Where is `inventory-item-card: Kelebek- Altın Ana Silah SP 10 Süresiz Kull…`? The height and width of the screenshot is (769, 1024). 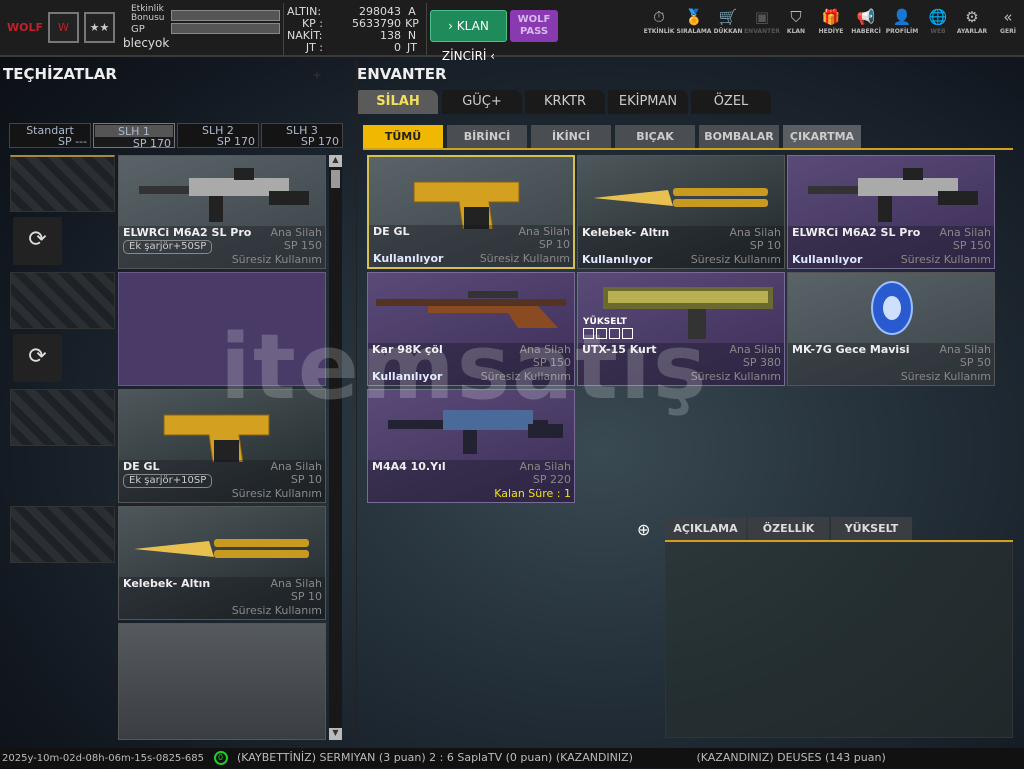 inventory-item-card: Kelebek- Altın Ana Silah SP 10 Süresiz Kull… is located at coordinates (681, 212).